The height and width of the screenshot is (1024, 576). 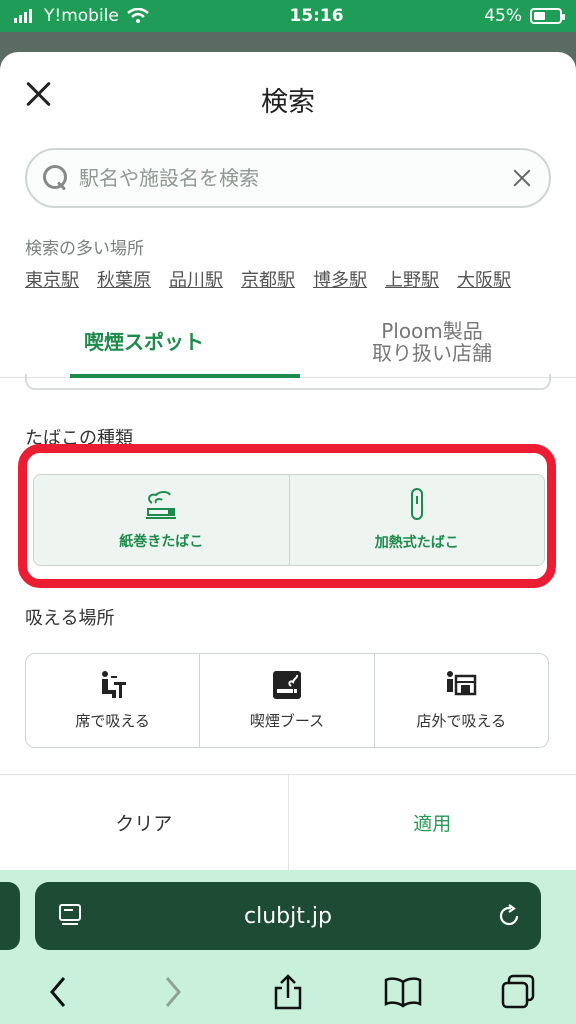 I want to click on popular-place-link: 博多駅, so click(x=340, y=279).